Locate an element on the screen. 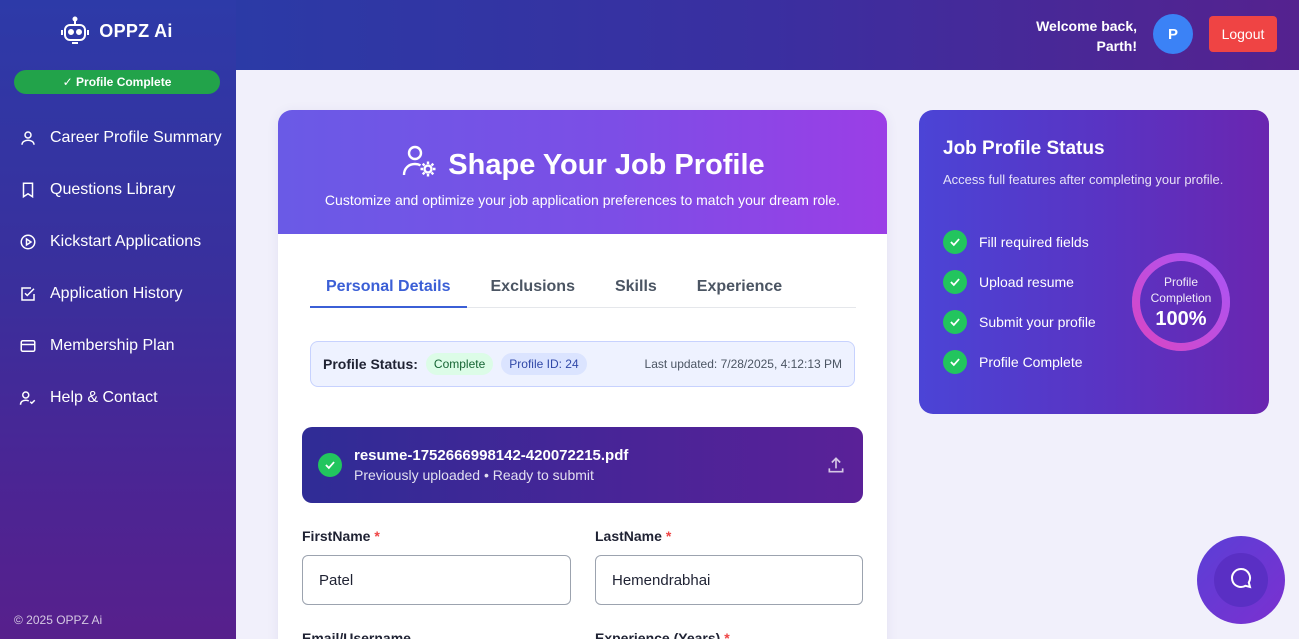 The height and width of the screenshot is (639, 1299). robot-logo-icon is located at coordinates (75, 31).